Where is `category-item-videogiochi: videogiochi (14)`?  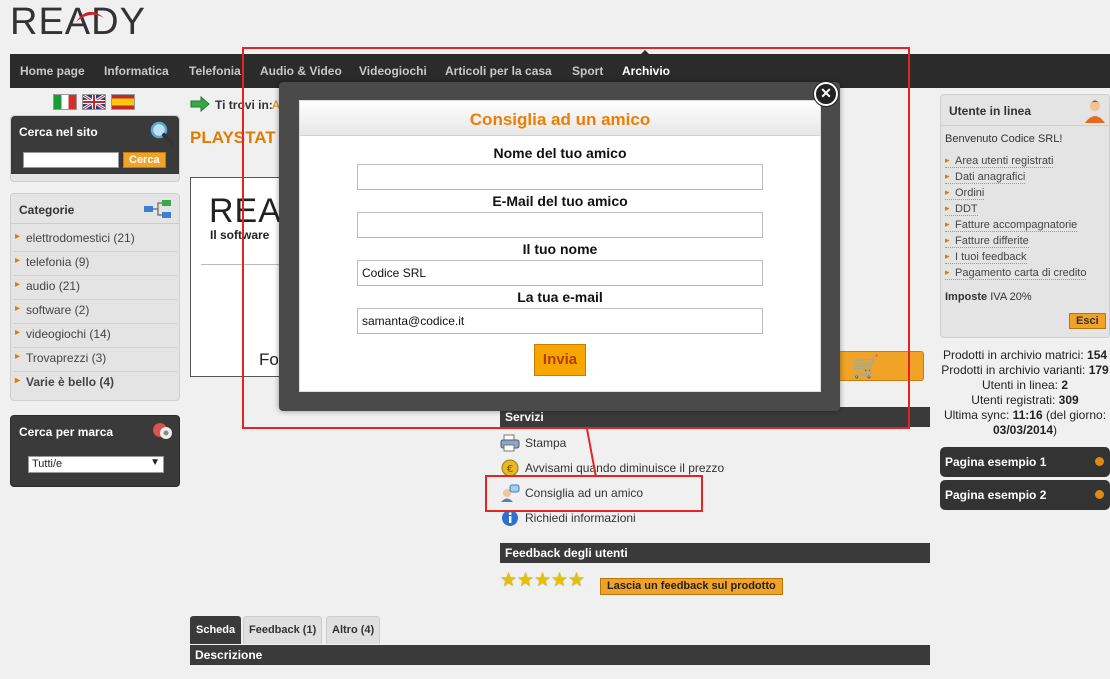
category-item-videogiochi: videogiochi (14) is located at coordinates (95, 336).